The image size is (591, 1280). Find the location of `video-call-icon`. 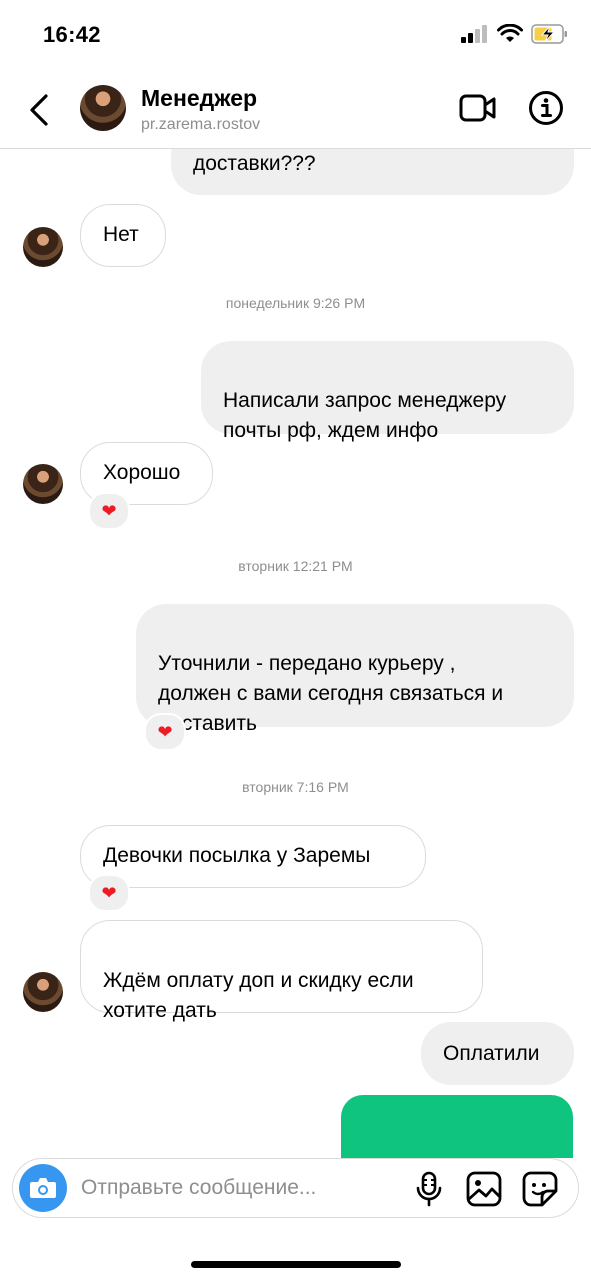

video-call-icon is located at coordinates (478, 108).